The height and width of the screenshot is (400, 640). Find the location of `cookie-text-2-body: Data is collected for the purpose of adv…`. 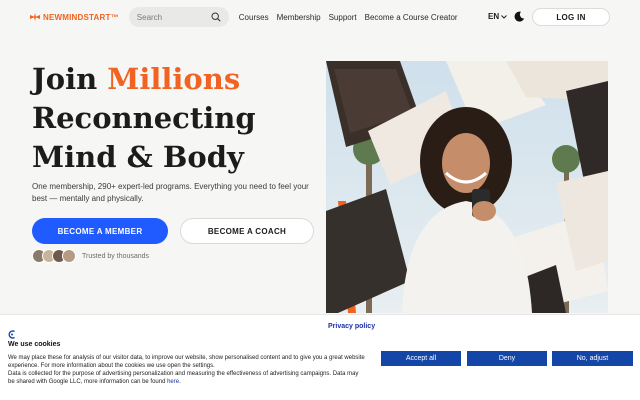

cookie-text-2-body: Data is collected for the purpose of adv… is located at coordinates (183, 378).